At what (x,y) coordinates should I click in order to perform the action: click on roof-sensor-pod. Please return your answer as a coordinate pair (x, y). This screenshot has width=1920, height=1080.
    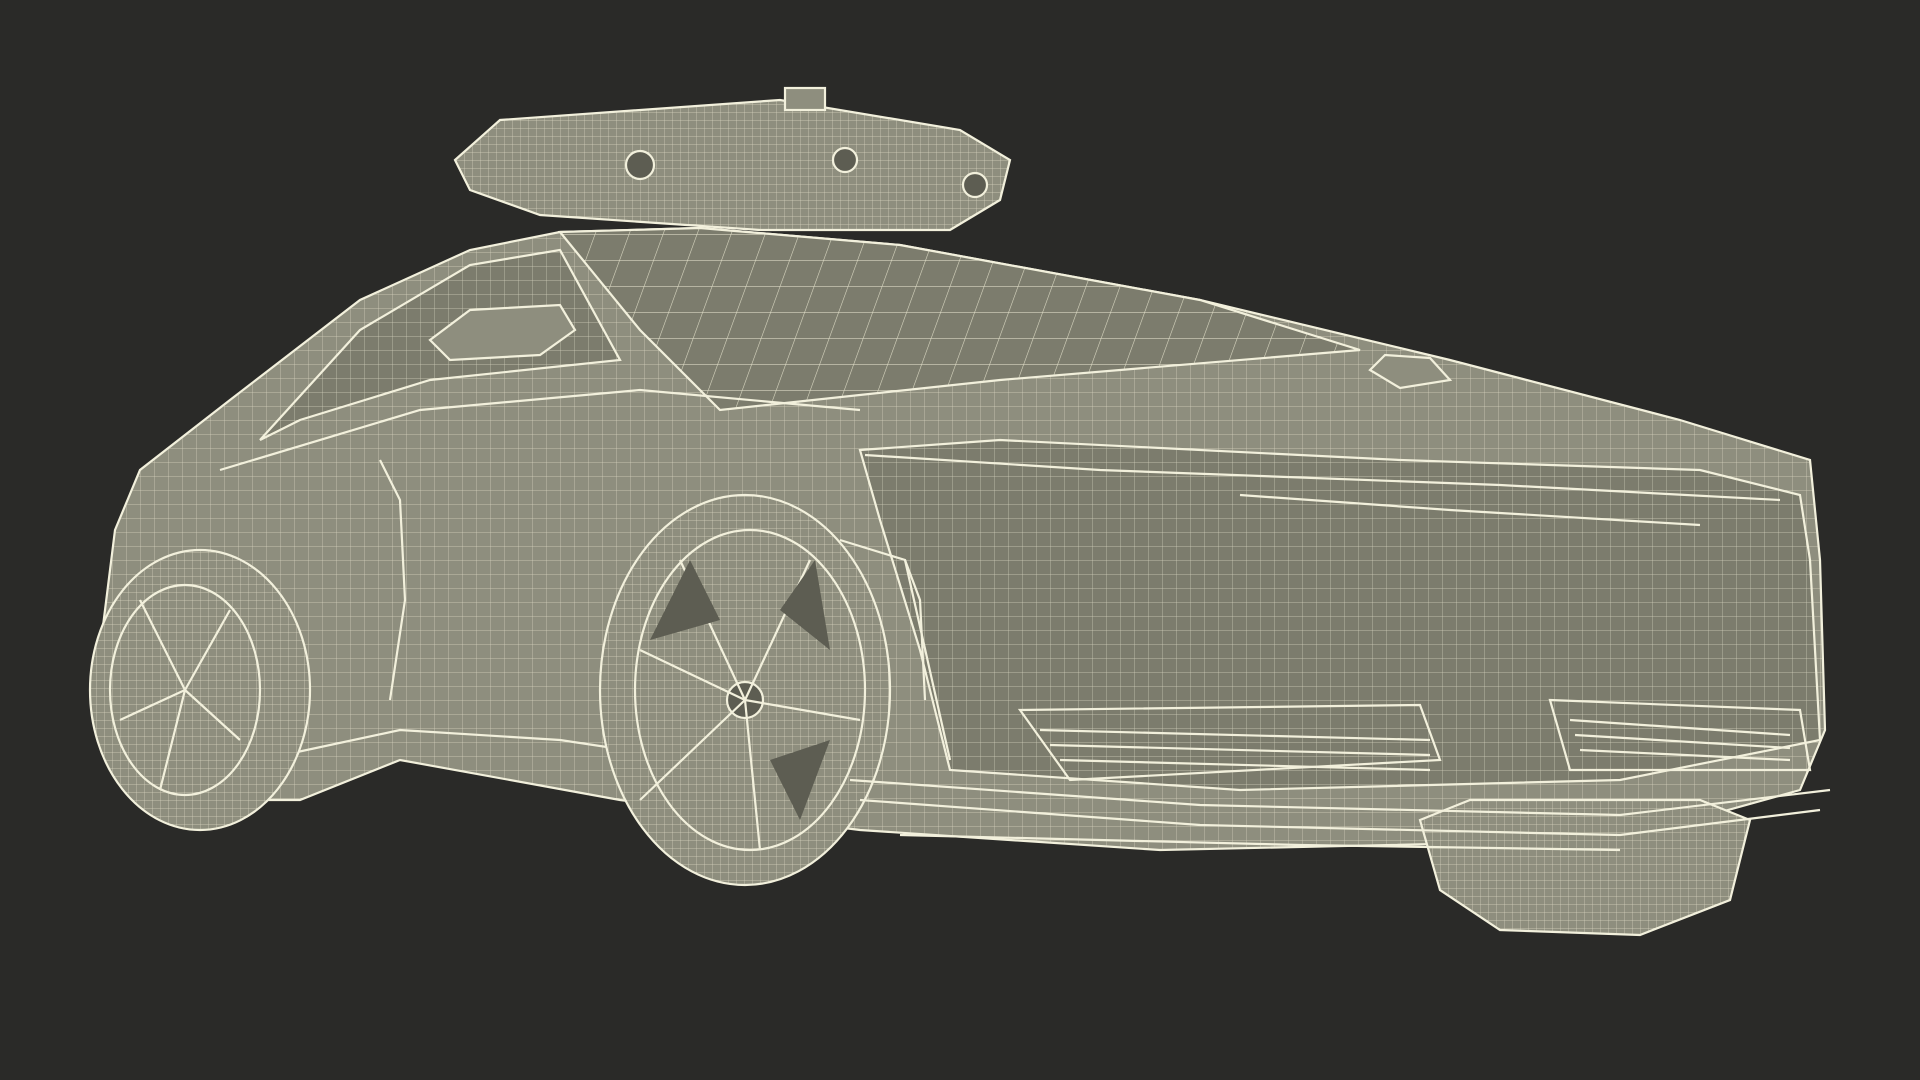
    Looking at the image, I should click on (732, 159).